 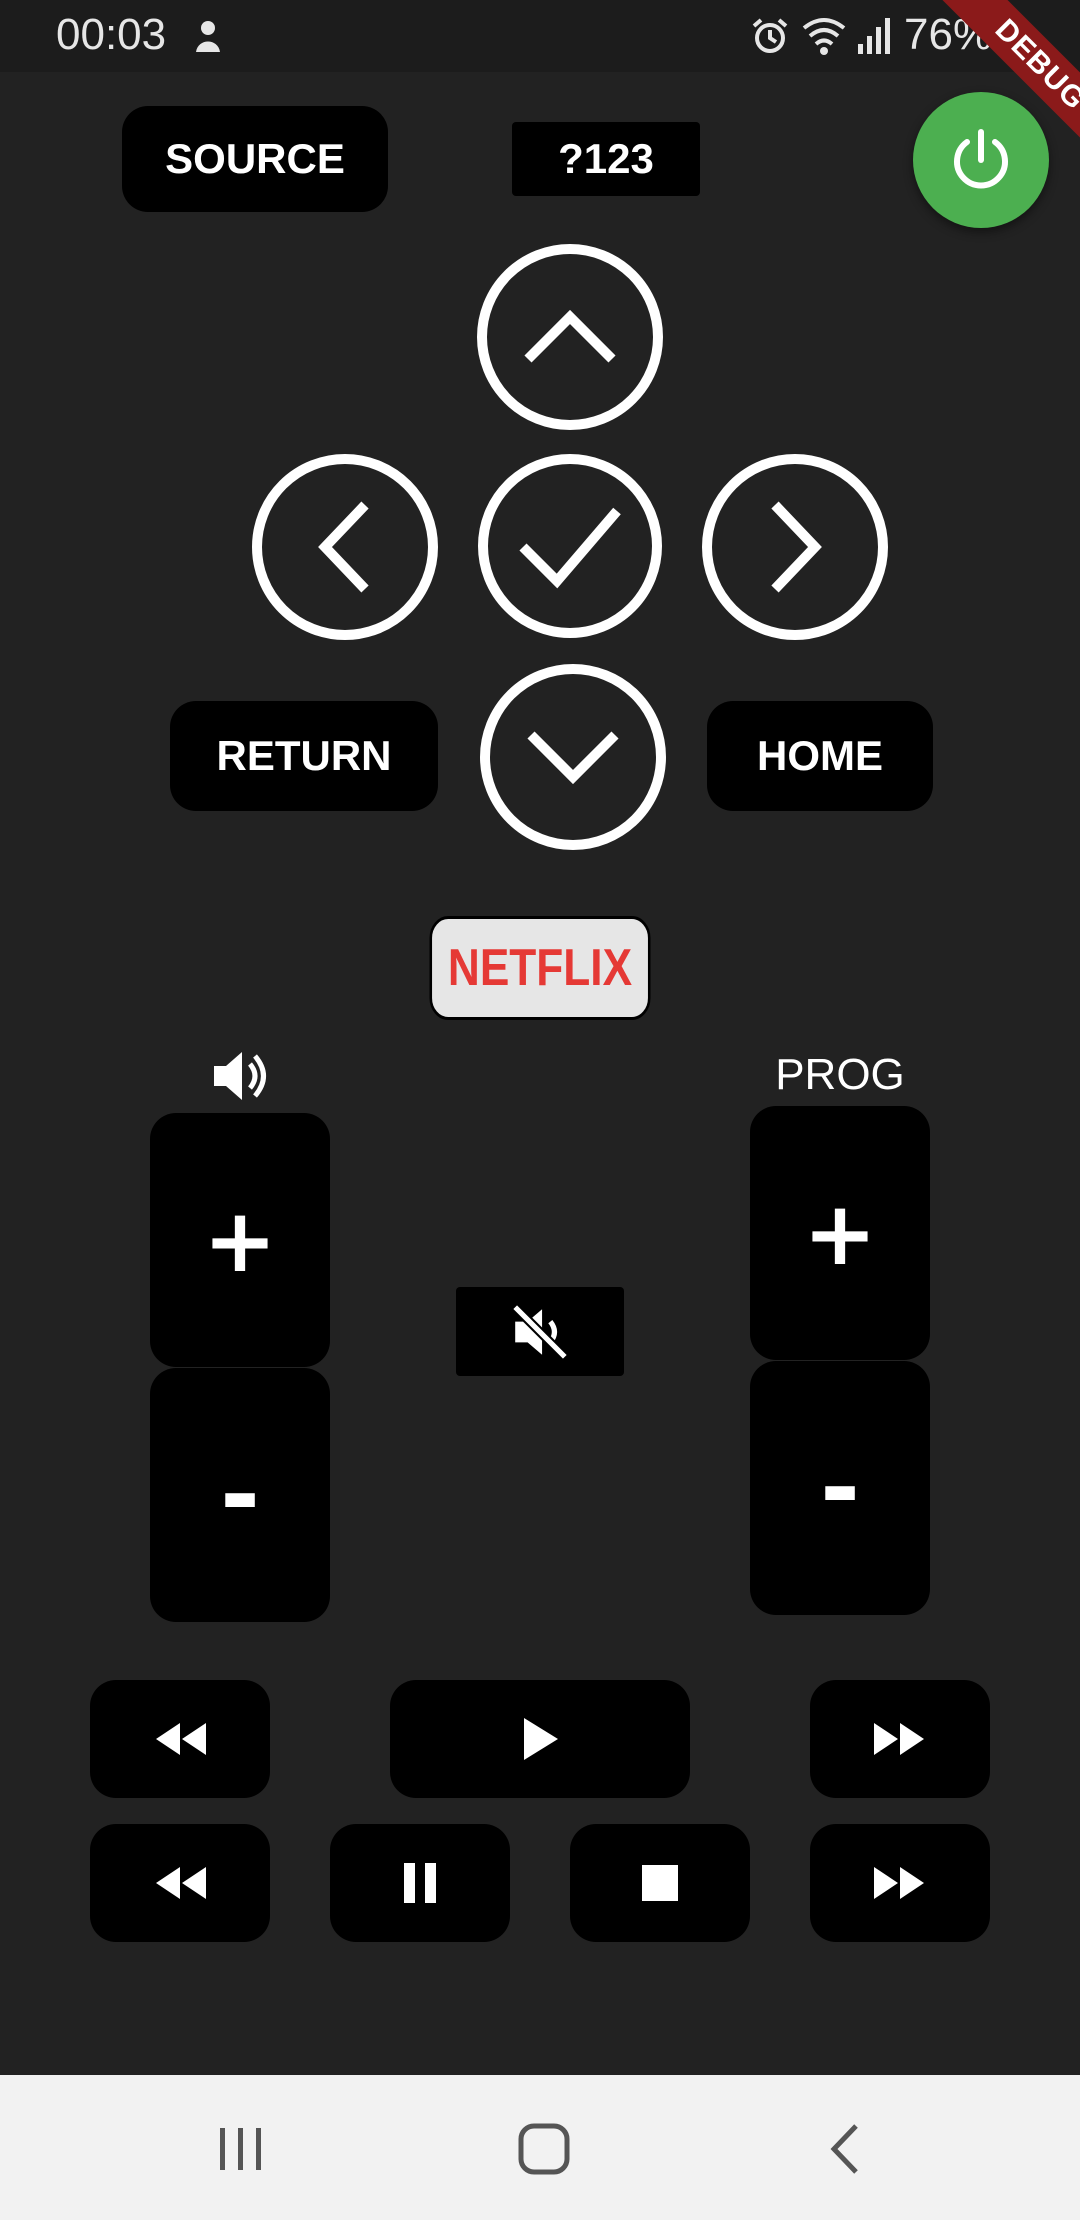 I want to click on previous-button, so click(x=180, y=1883).